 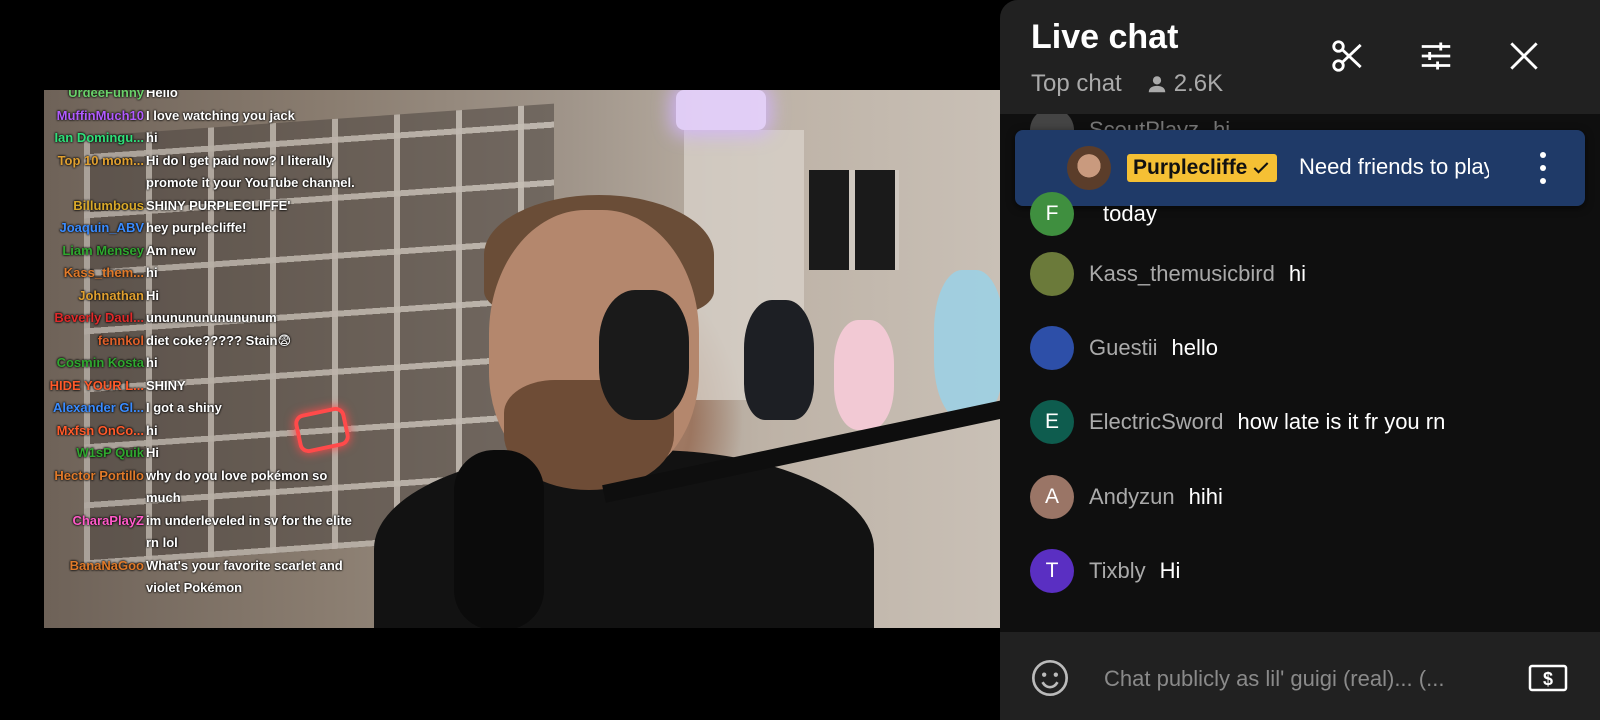 I want to click on chat-author: Andyzun, so click(x=1132, y=497).